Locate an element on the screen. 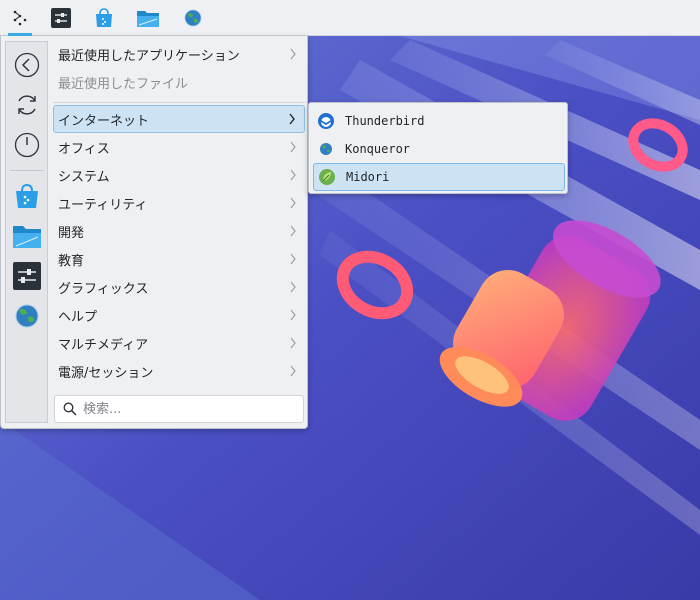 Image resolution: width=700 pixels, height=600 pixels. menu-item-power-session: 電源/セッション is located at coordinates (179, 371).